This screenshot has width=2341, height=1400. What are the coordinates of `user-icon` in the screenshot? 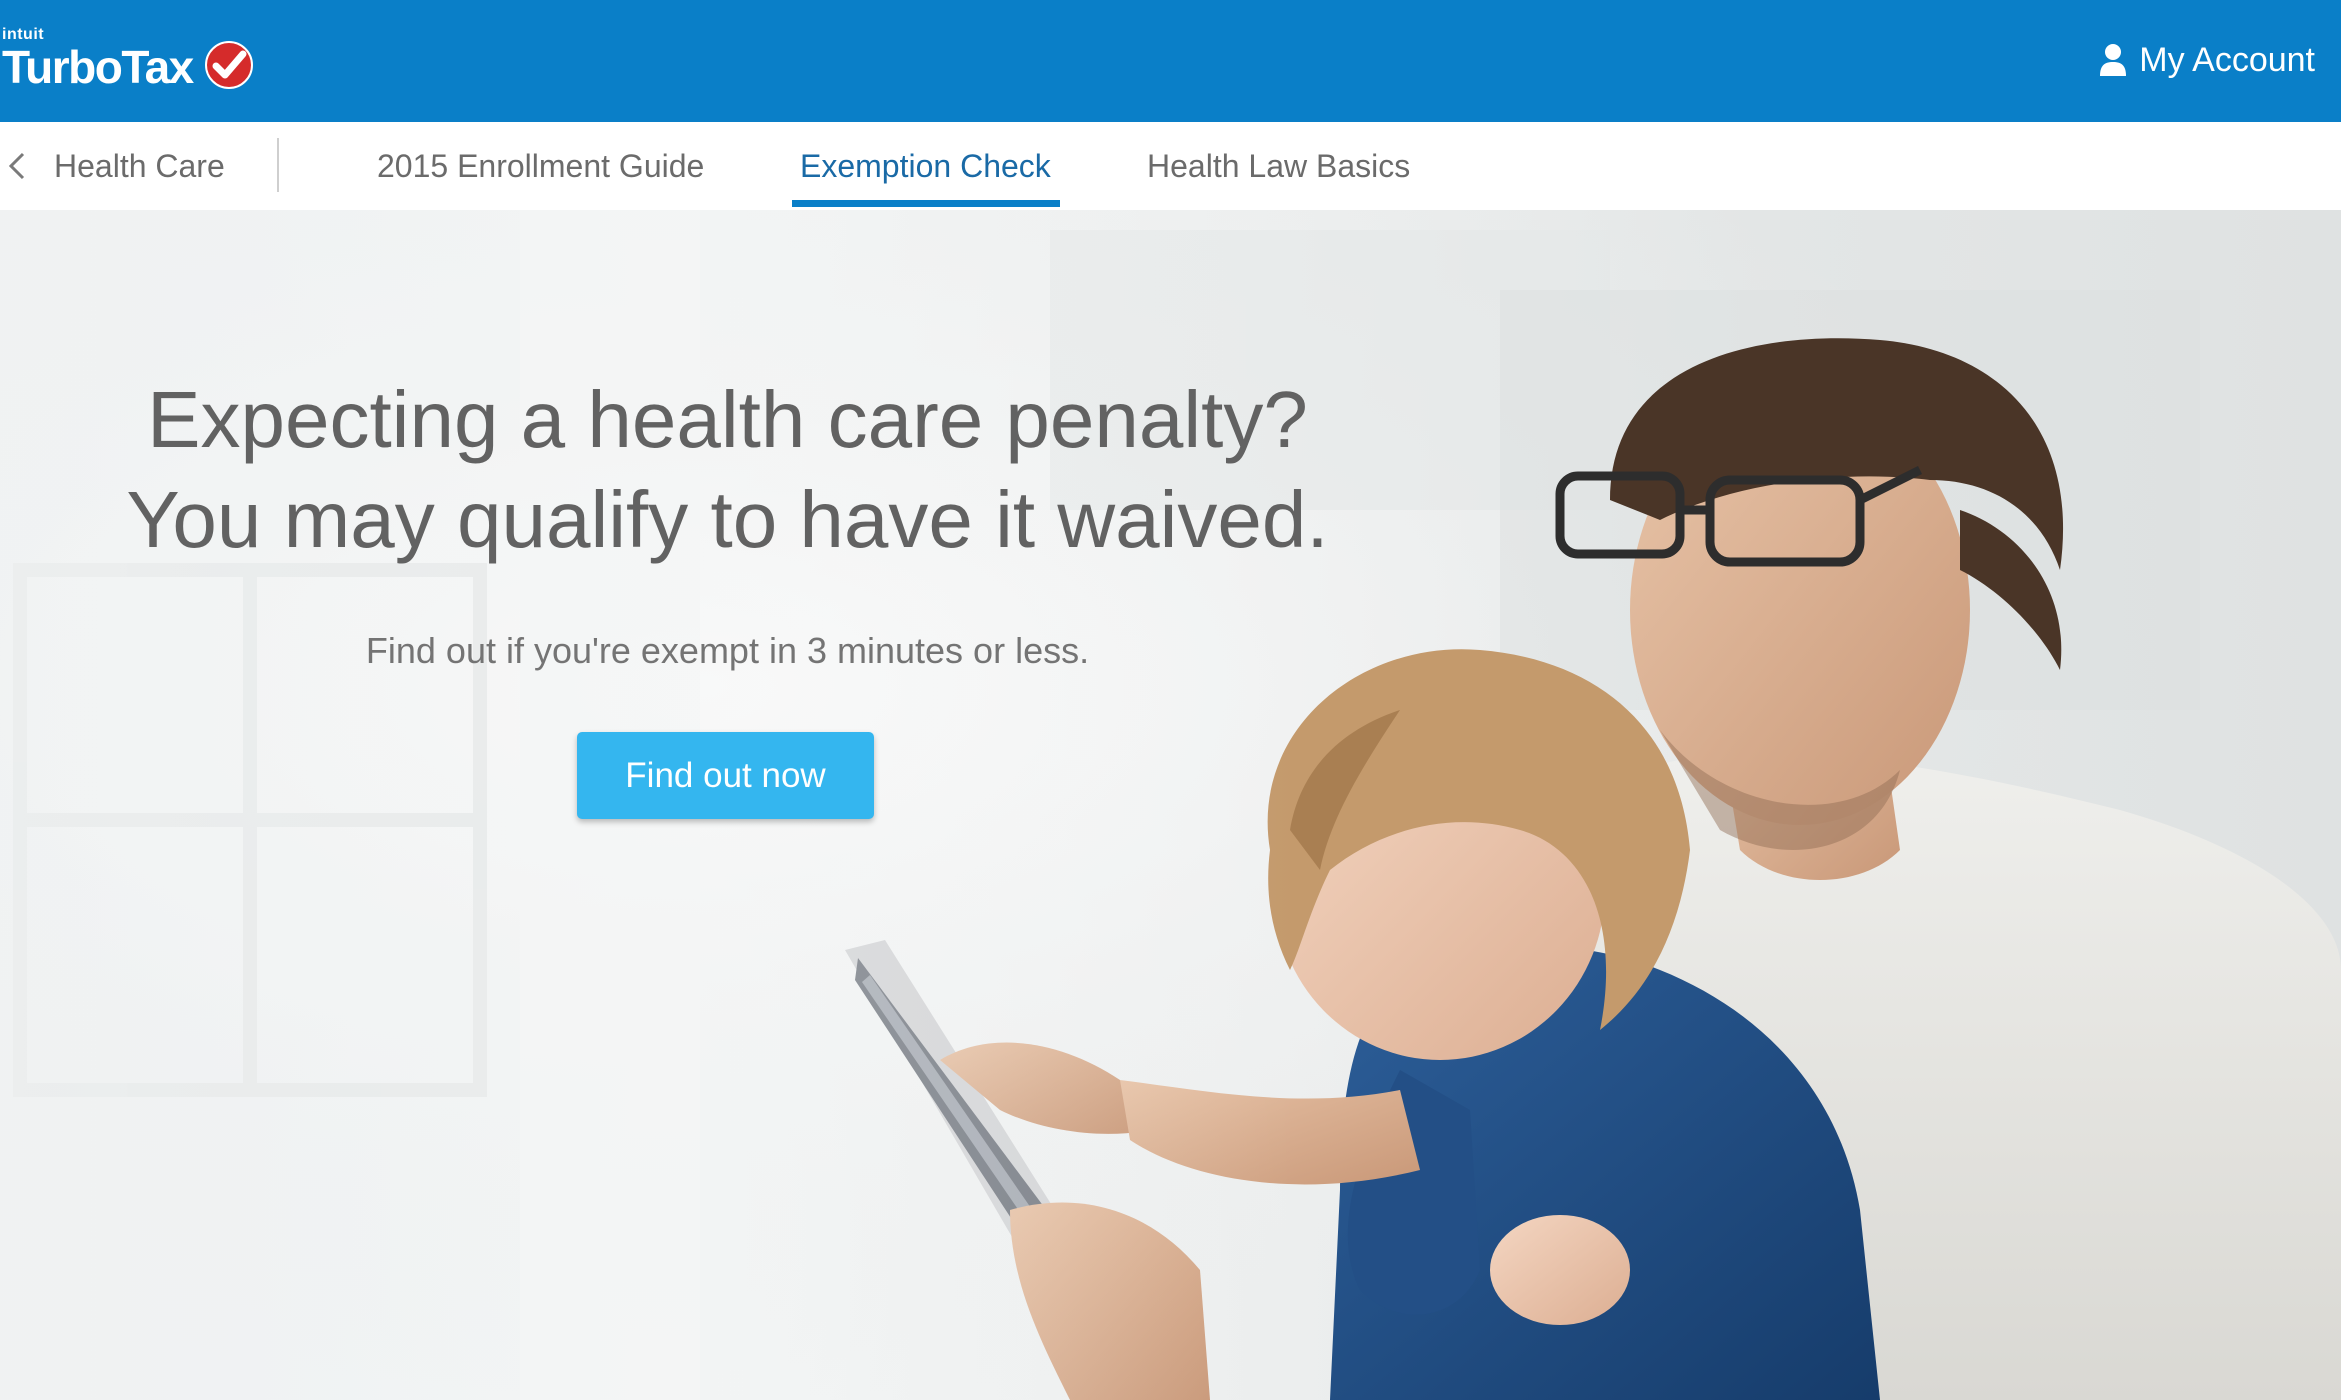 It's located at (2113, 60).